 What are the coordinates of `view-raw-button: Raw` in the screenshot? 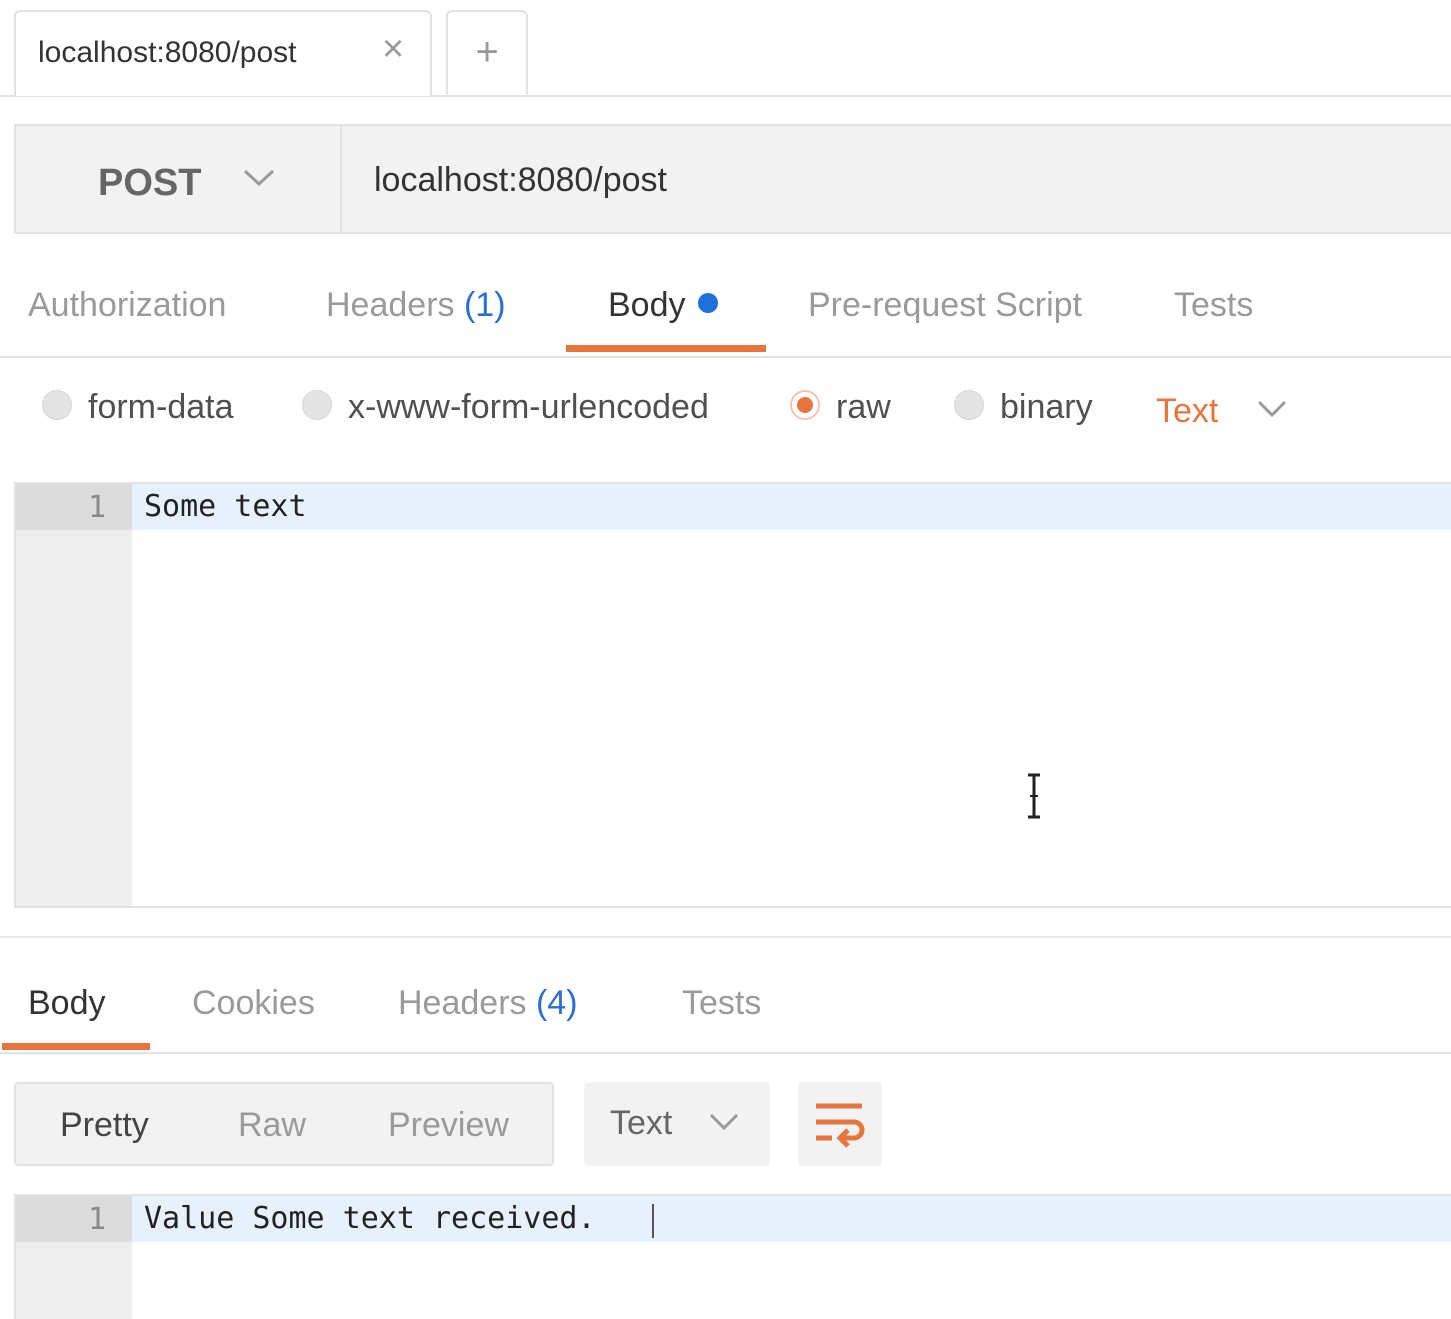 It's located at (272, 1125).